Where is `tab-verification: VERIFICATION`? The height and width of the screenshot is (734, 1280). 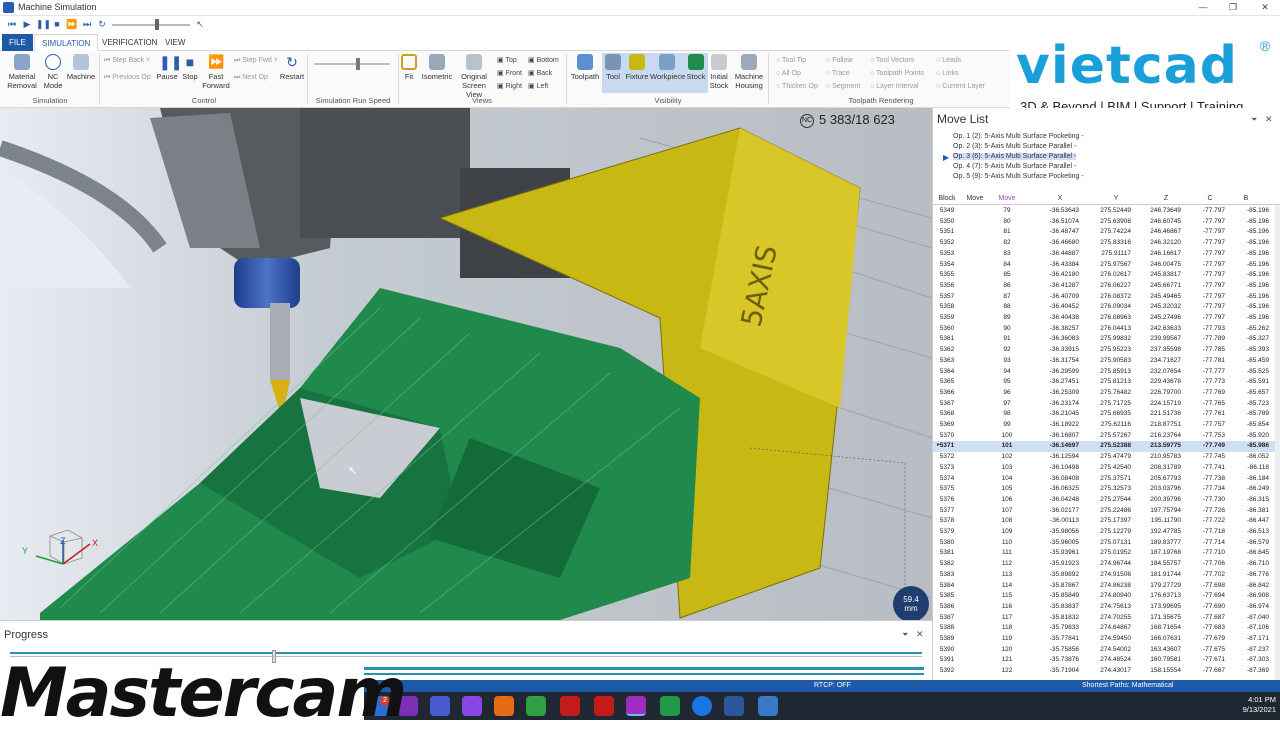 tab-verification: VERIFICATION is located at coordinates (129, 42).